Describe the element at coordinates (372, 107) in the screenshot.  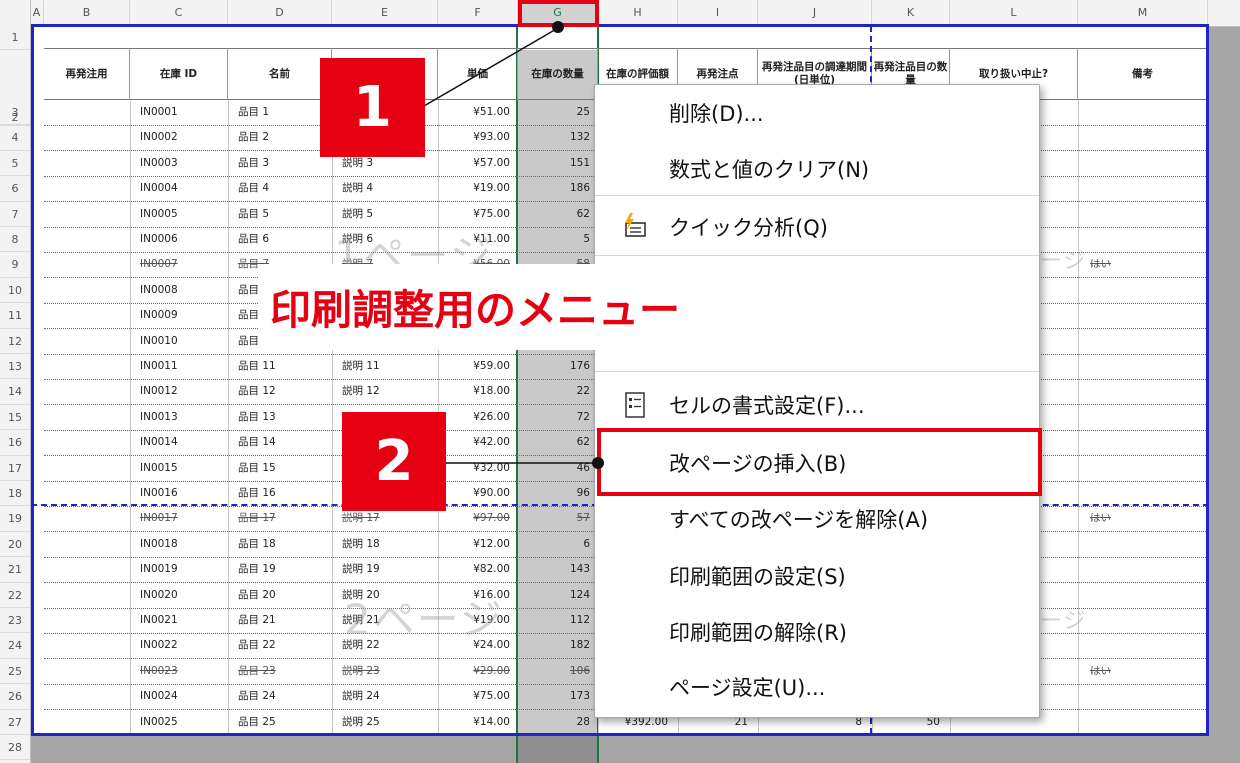
I see `step-1-badge: 1` at that location.